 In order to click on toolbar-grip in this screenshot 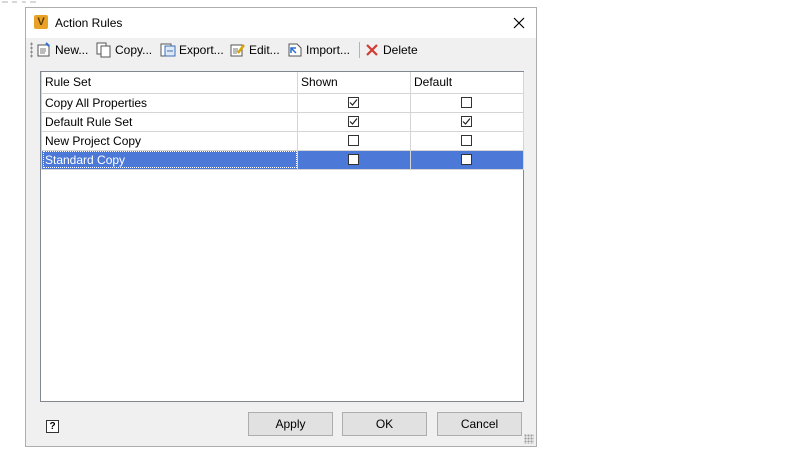, I will do `click(31, 50)`.